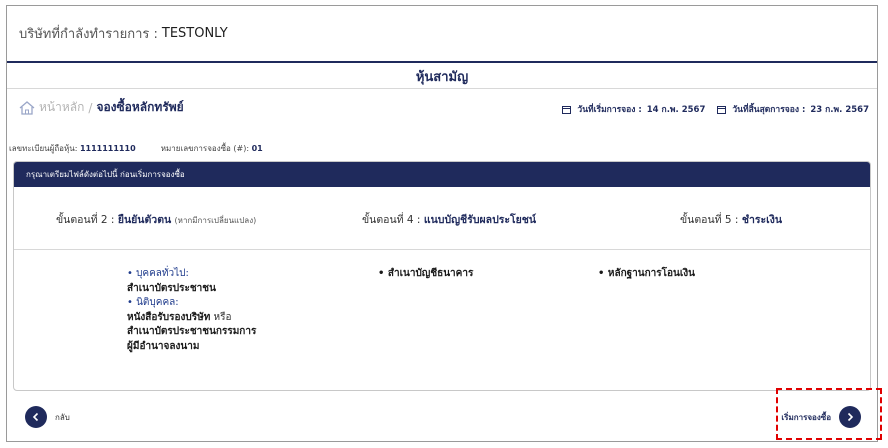  I want to click on start-subscription-label: เริ่มการจองซื้อ, so click(806, 417).